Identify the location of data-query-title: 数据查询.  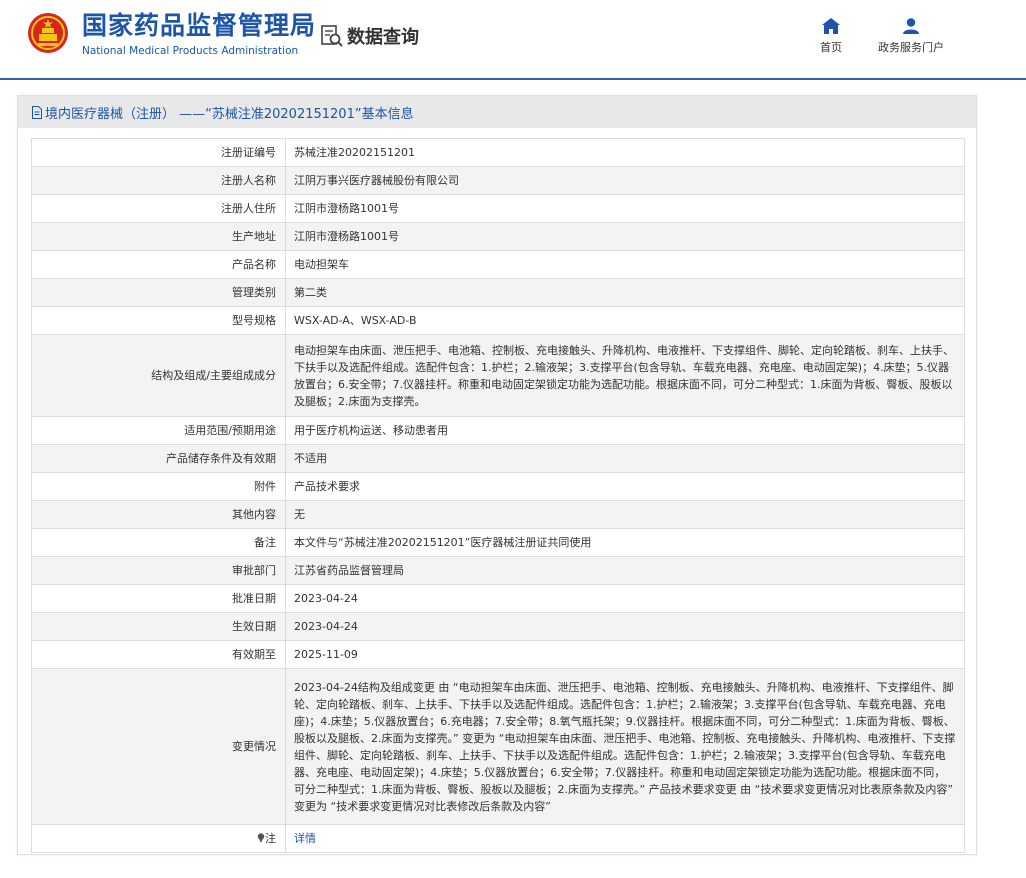
(369, 36).